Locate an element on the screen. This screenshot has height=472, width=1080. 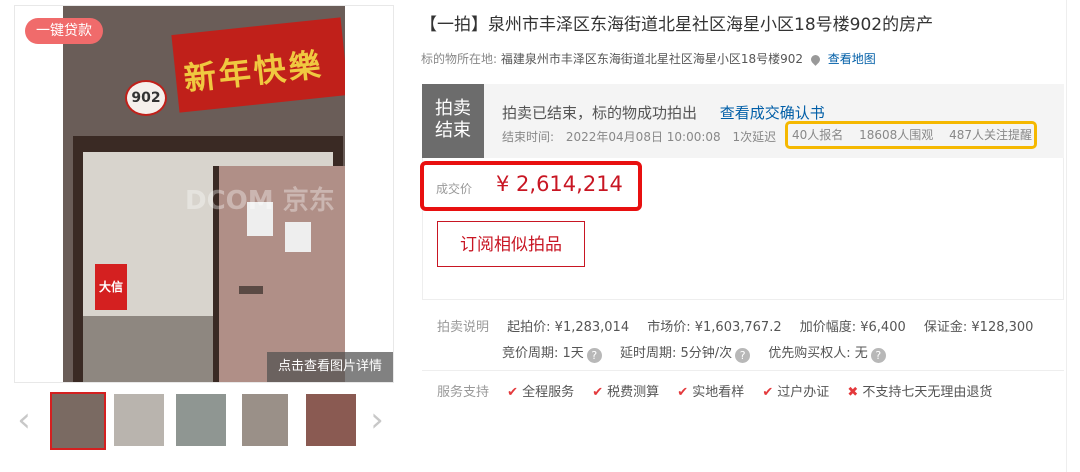
loan-badge: 一键贷款 is located at coordinates (64, 31).